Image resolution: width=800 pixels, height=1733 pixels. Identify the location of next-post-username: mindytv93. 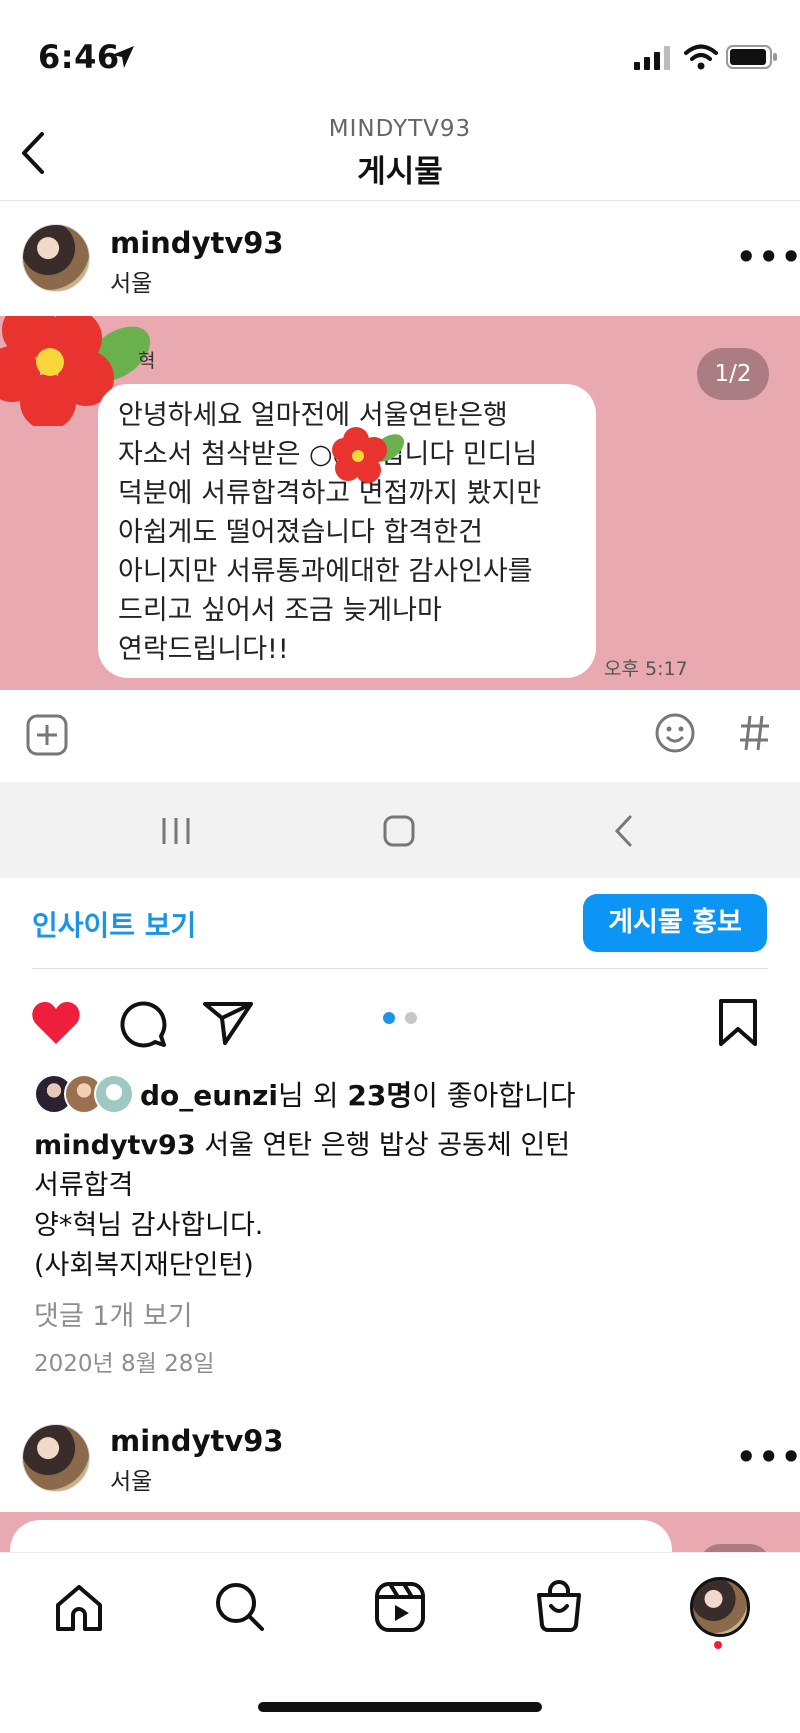
(197, 1441).